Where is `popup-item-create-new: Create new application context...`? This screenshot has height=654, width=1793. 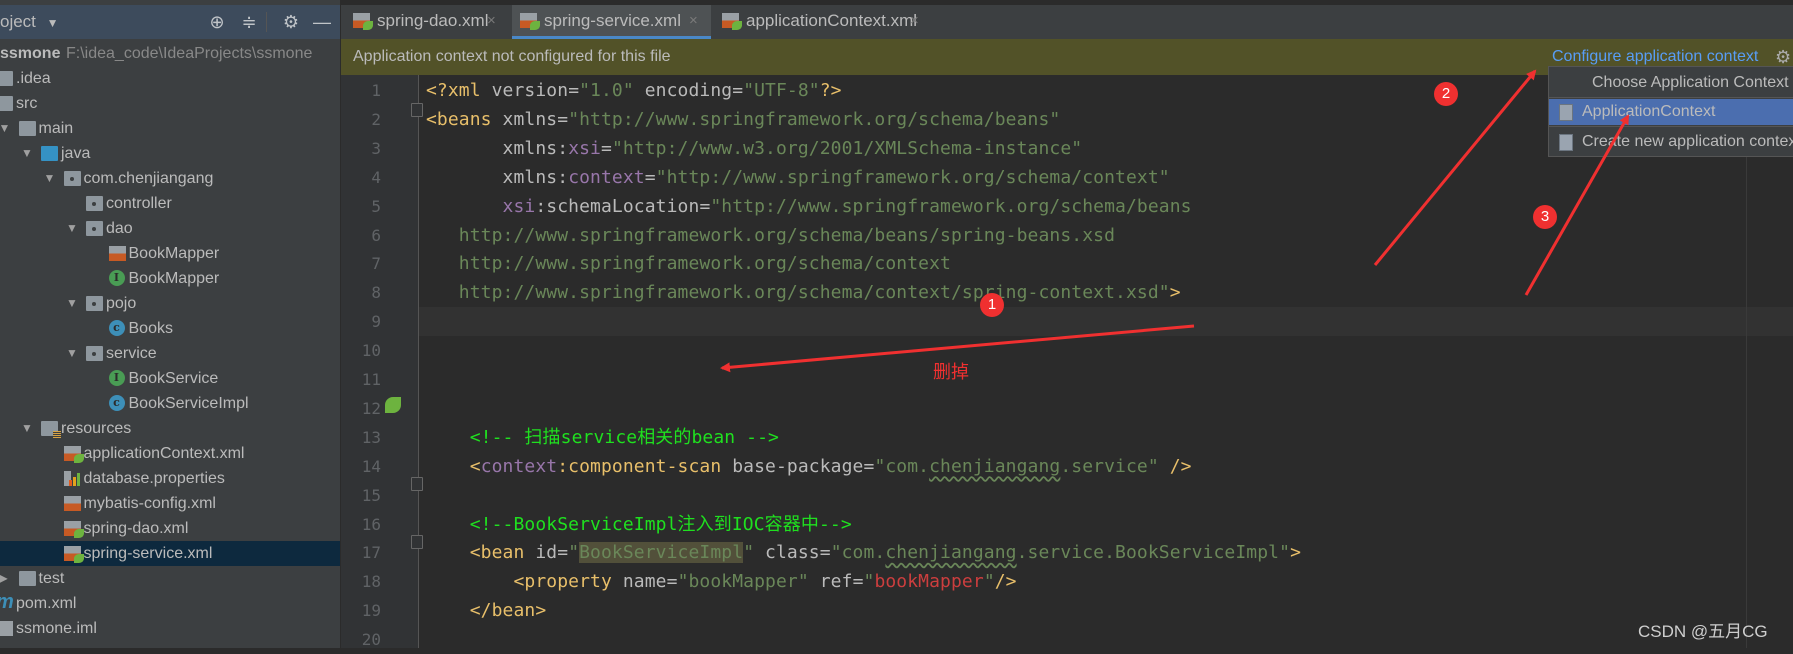
popup-item-create-new: Create new application context... is located at coordinates (1671, 141).